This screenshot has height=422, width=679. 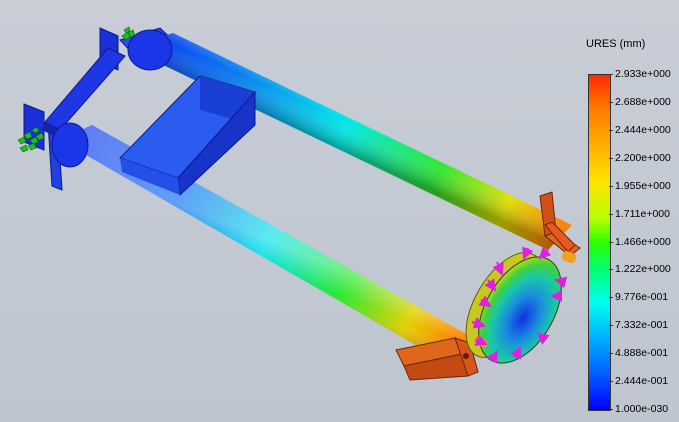 What do you see at coordinates (642, 353) in the screenshot?
I see `legend-tick-label: 4.888e-001` at bounding box center [642, 353].